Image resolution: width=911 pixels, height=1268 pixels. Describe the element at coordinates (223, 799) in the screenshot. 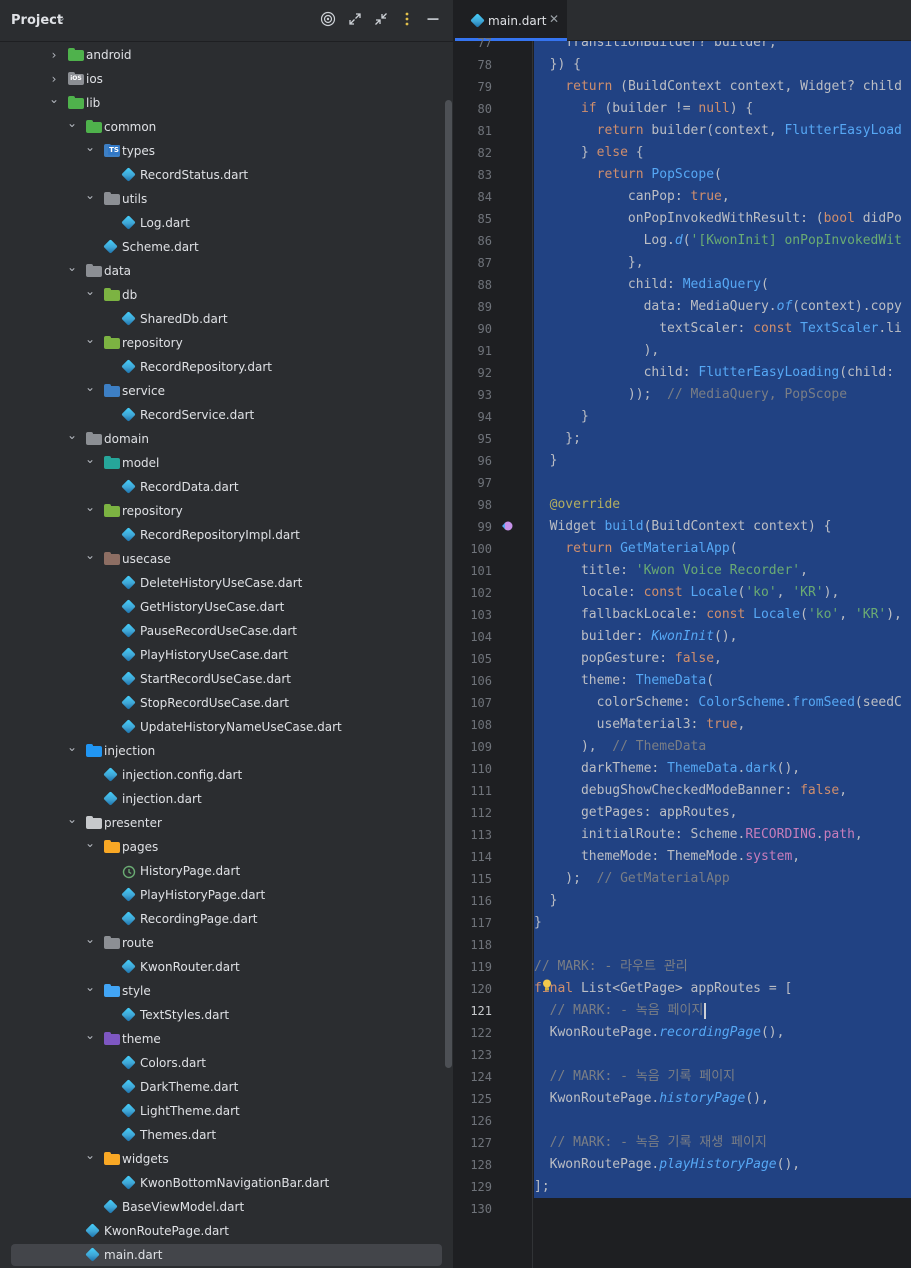

I see `tree-item: injection.dart` at that location.